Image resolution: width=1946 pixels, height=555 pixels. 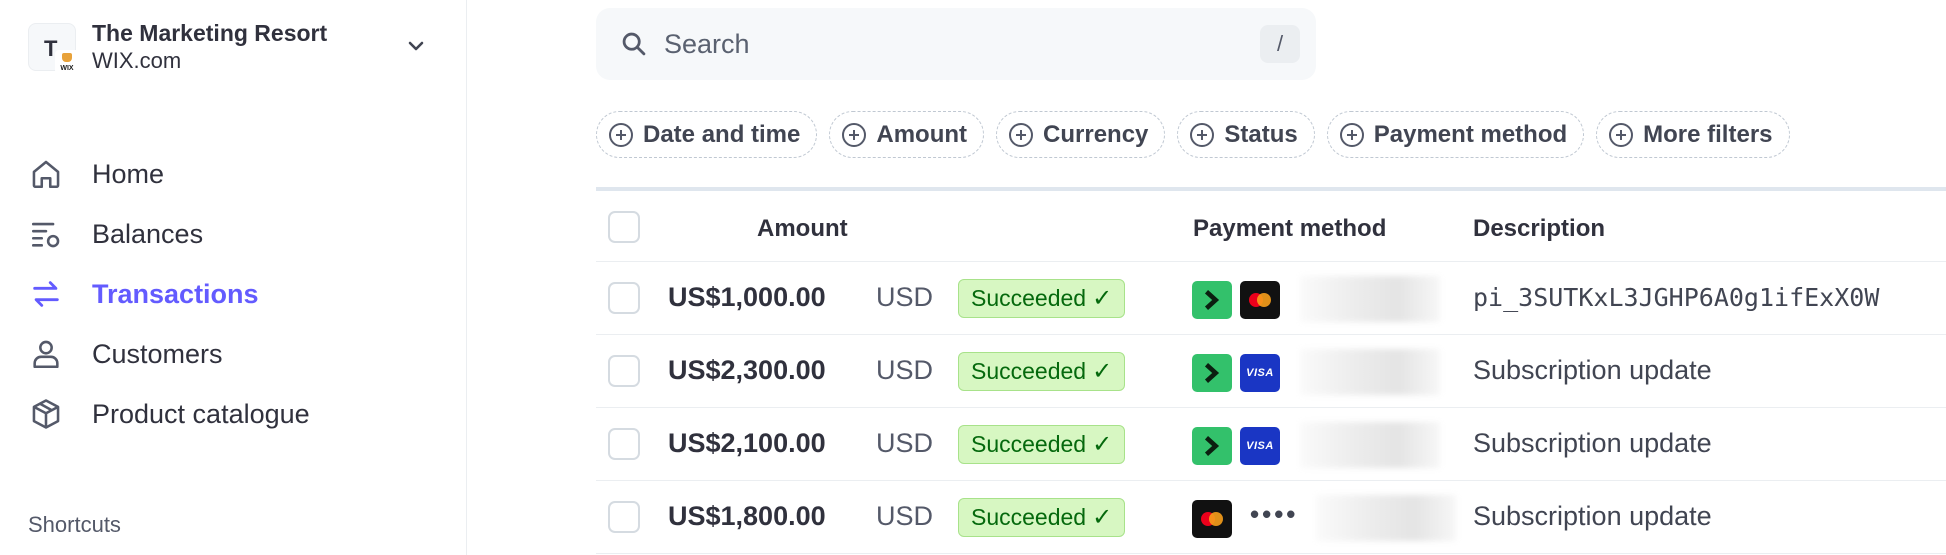 What do you see at coordinates (46, 294) in the screenshot?
I see `transactions-icon` at bounding box center [46, 294].